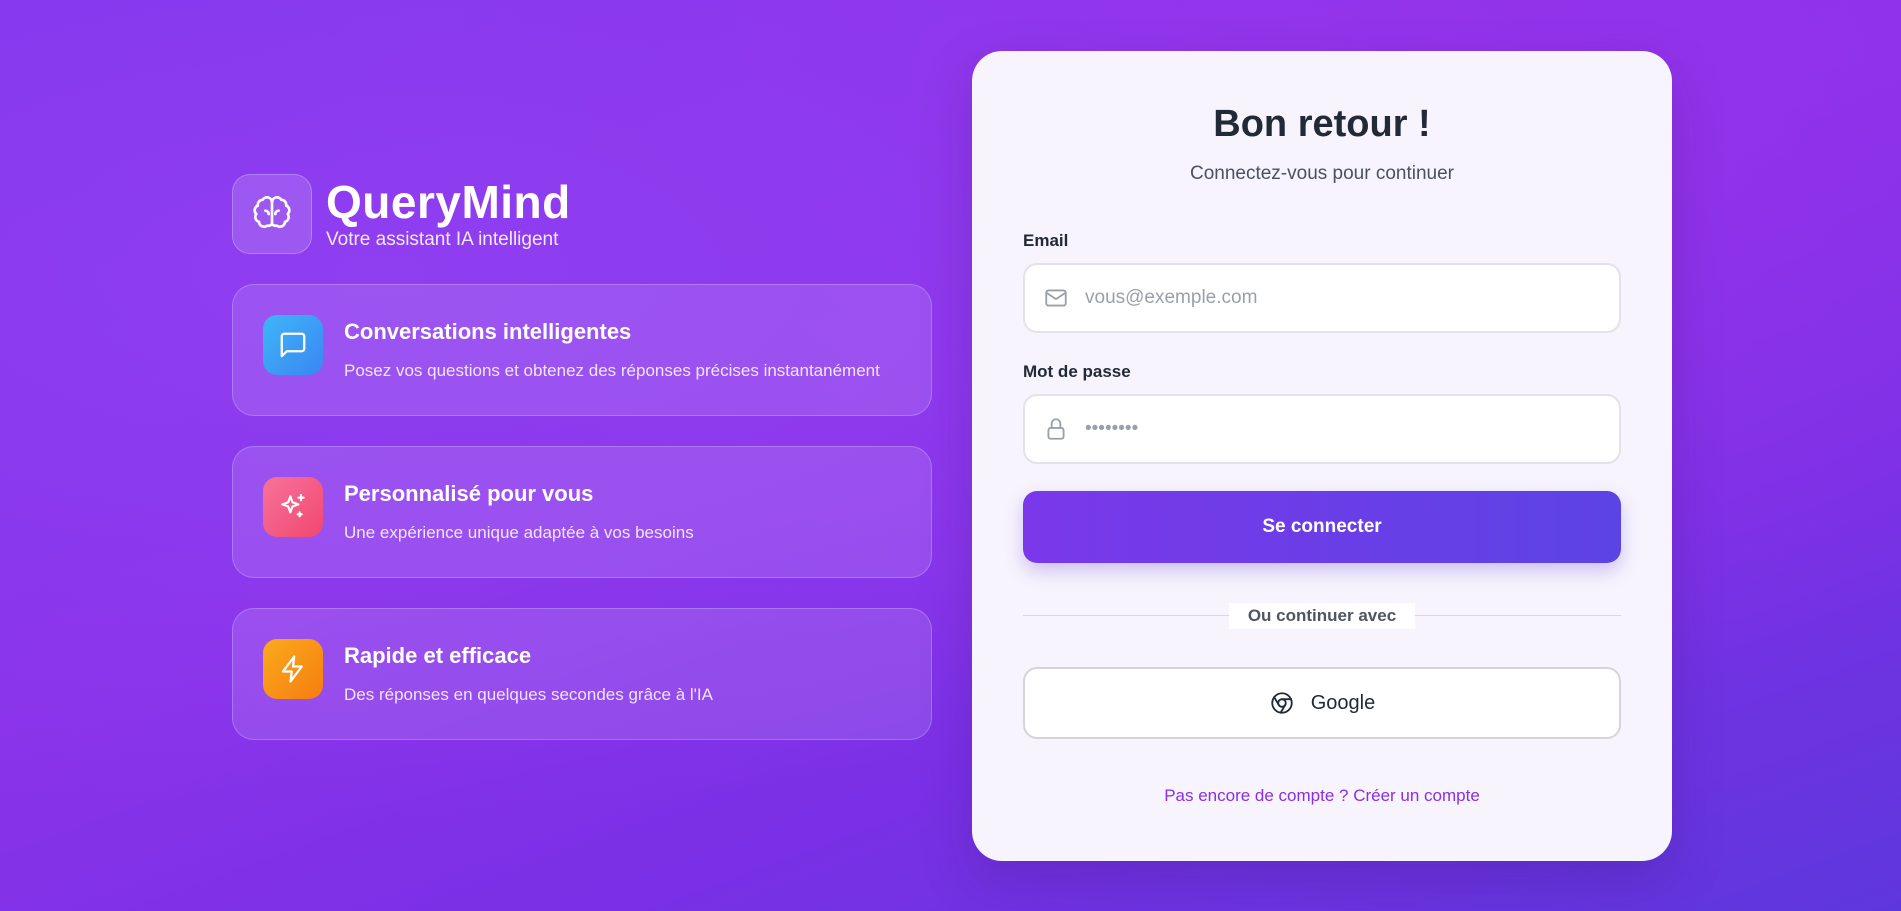 The image size is (1901, 911). I want to click on password-input, so click(1345, 429).